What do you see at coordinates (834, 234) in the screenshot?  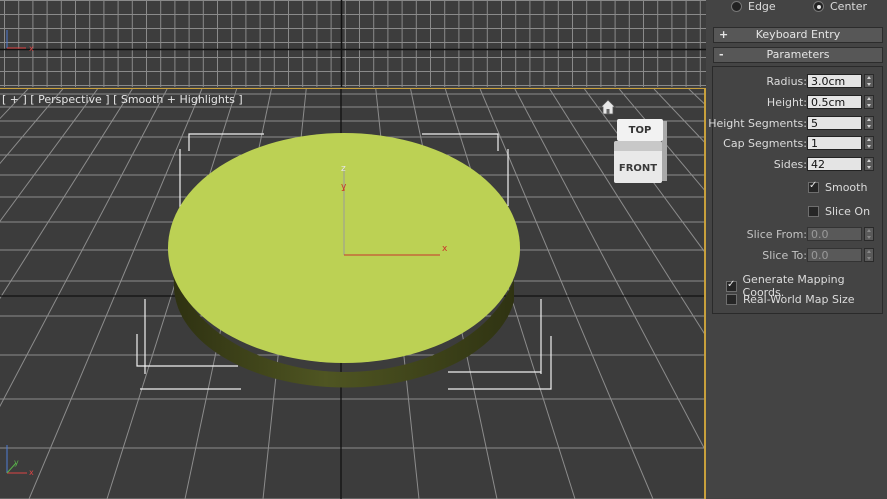 I see `slice-from-field: 0.0` at bounding box center [834, 234].